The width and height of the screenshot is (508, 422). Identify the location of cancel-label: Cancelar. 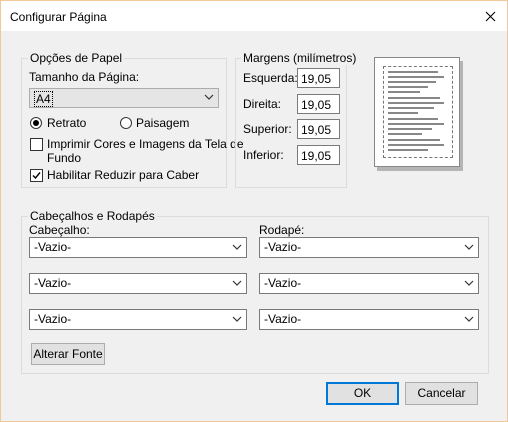
(441, 393).